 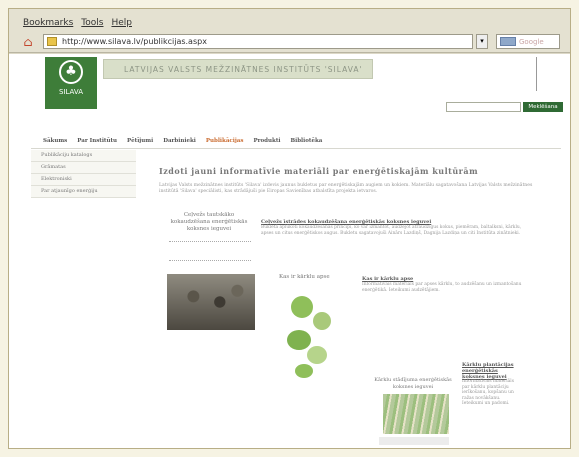 What do you see at coordinates (483, 107) in the screenshot?
I see `site-search-input` at bounding box center [483, 107].